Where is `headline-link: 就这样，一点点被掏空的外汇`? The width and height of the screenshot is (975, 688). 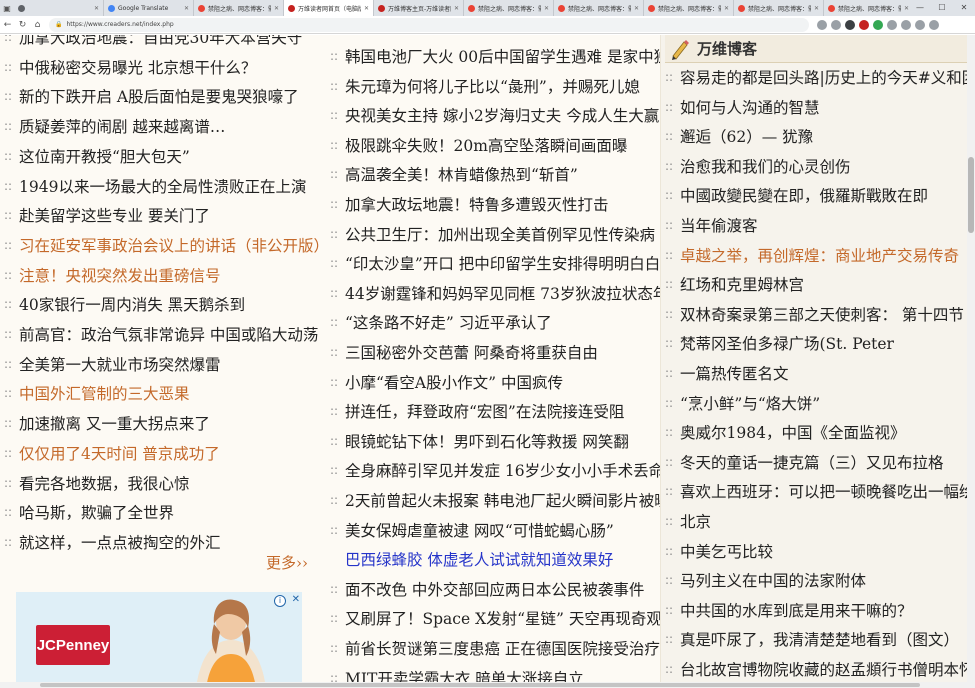 headline-link: 就这样，一点点被掏空的外汇 is located at coordinates (120, 542).